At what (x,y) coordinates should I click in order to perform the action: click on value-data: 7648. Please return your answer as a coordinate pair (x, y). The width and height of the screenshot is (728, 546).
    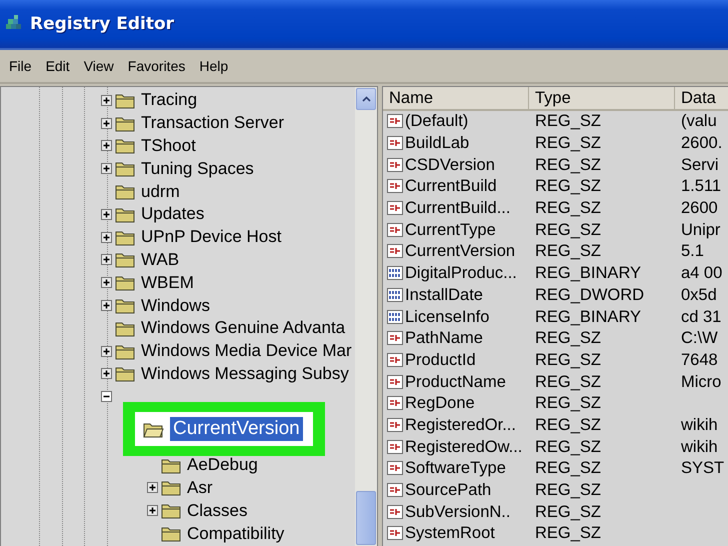
    Looking at the image, I should click on (699, 360).